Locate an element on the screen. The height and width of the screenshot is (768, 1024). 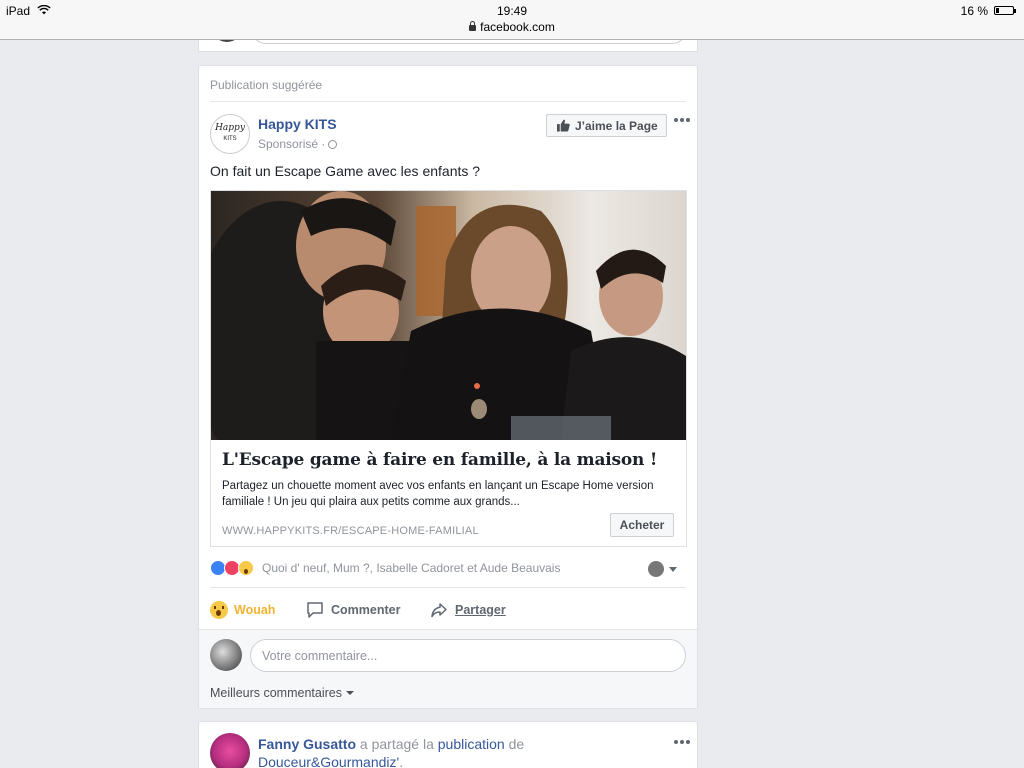
page-avatar: Happy KITS is located at coordinates (230, 134).